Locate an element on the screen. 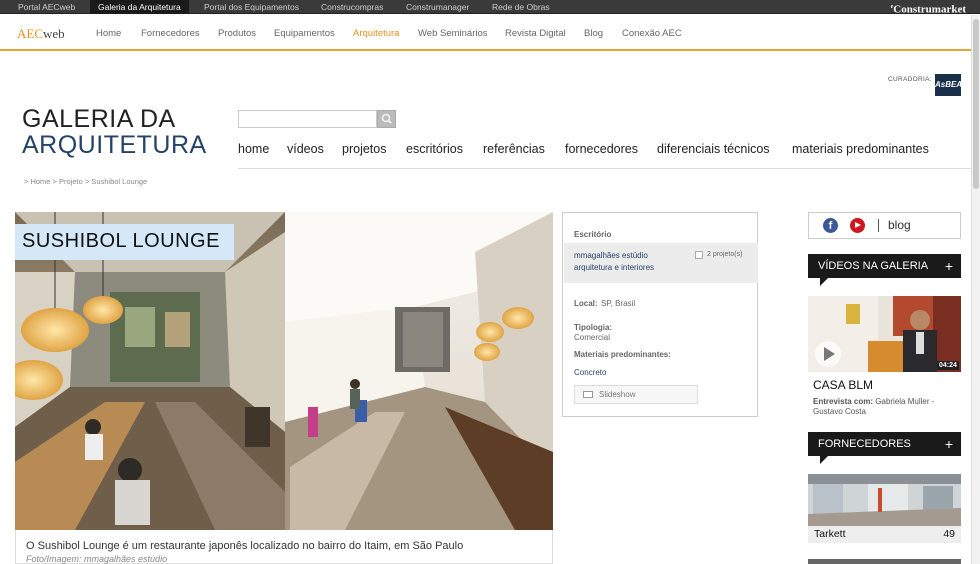  mainnav-referencias: referências is located at coordinates (514, 149).